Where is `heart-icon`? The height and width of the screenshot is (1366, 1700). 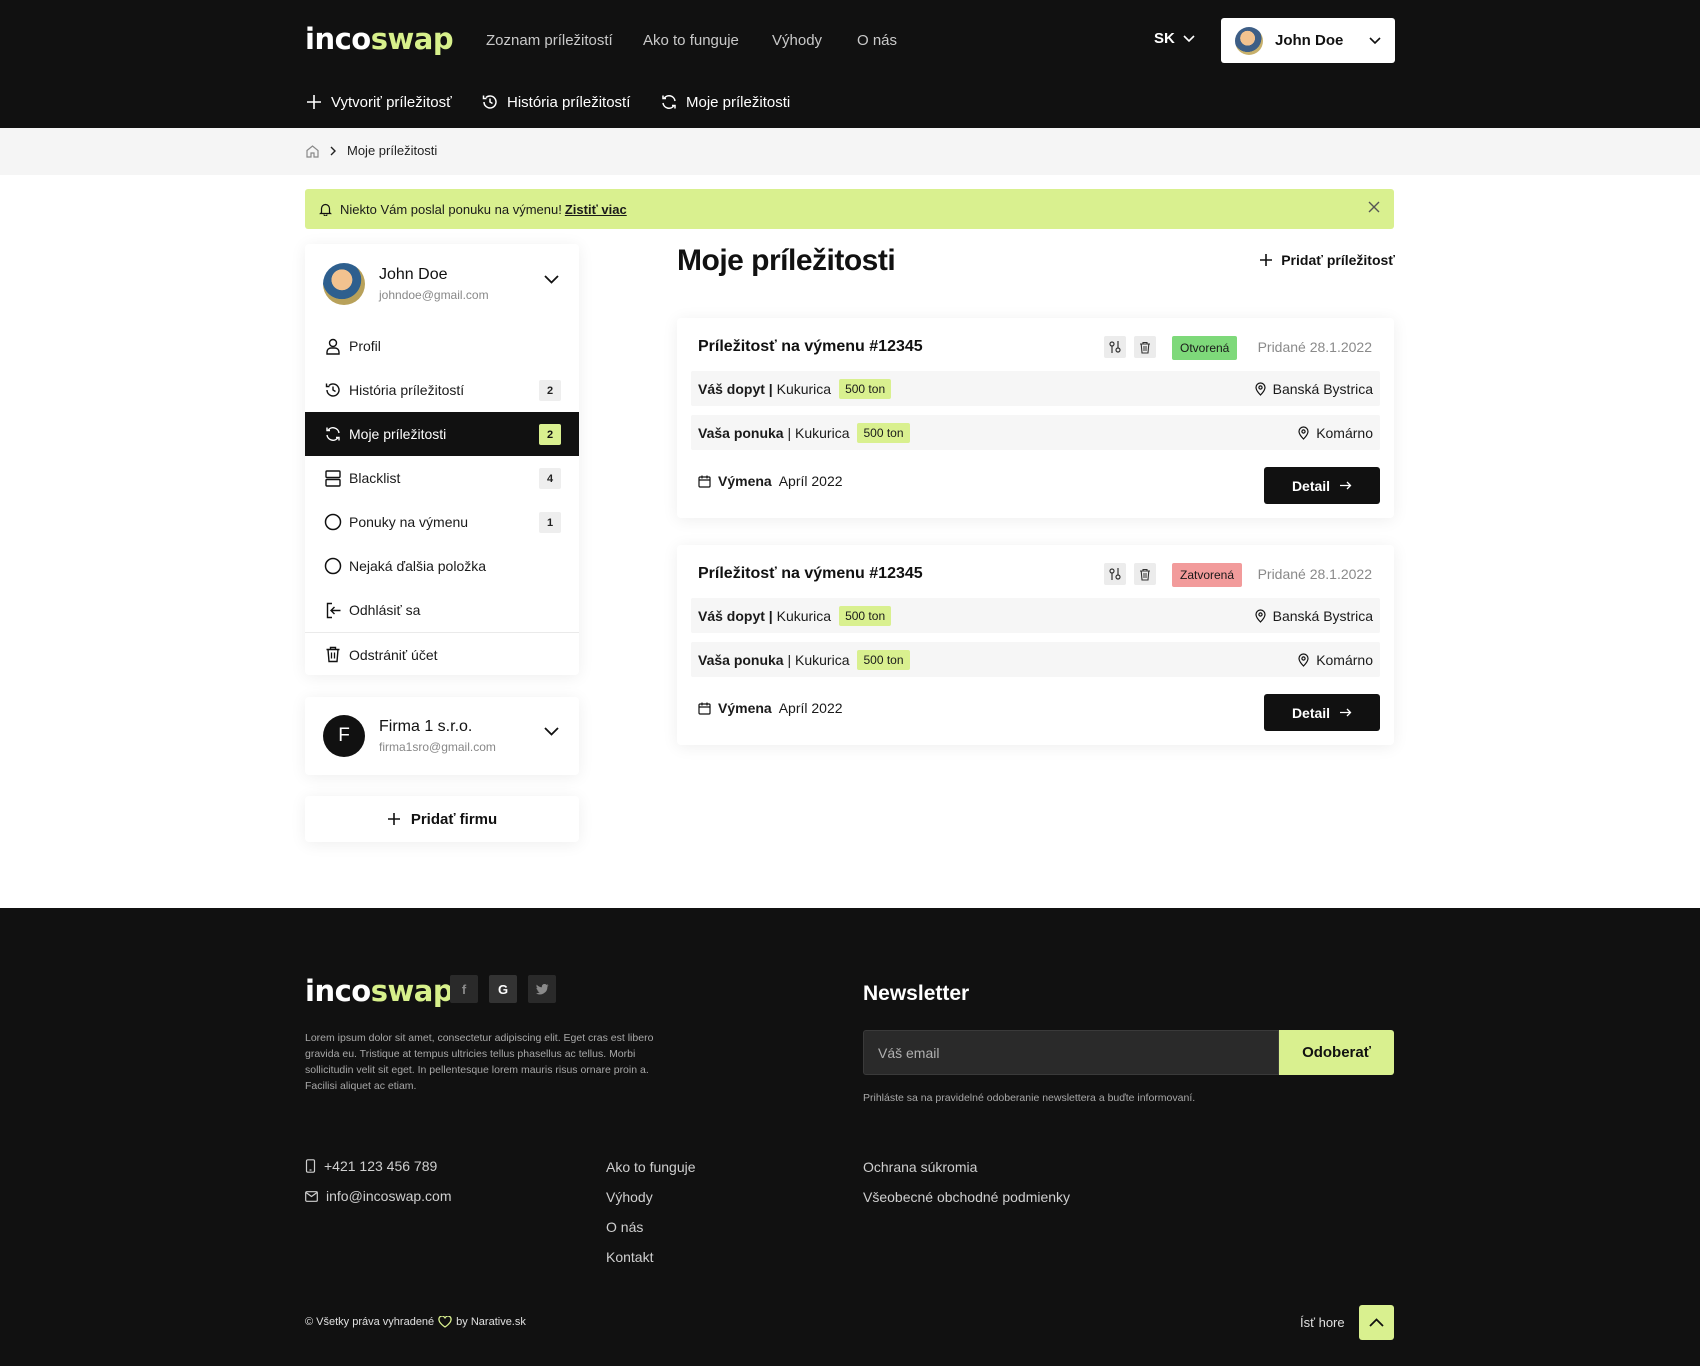
heart-icon is located at coordinates (445, 1322).